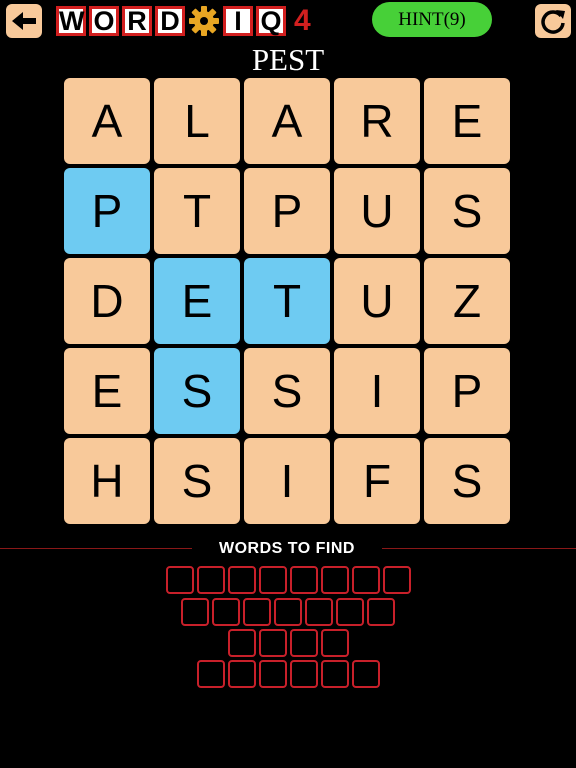  Describe the element at coordinates (71, 21) in the screenshot. I see `logo-letter: W` at that location.